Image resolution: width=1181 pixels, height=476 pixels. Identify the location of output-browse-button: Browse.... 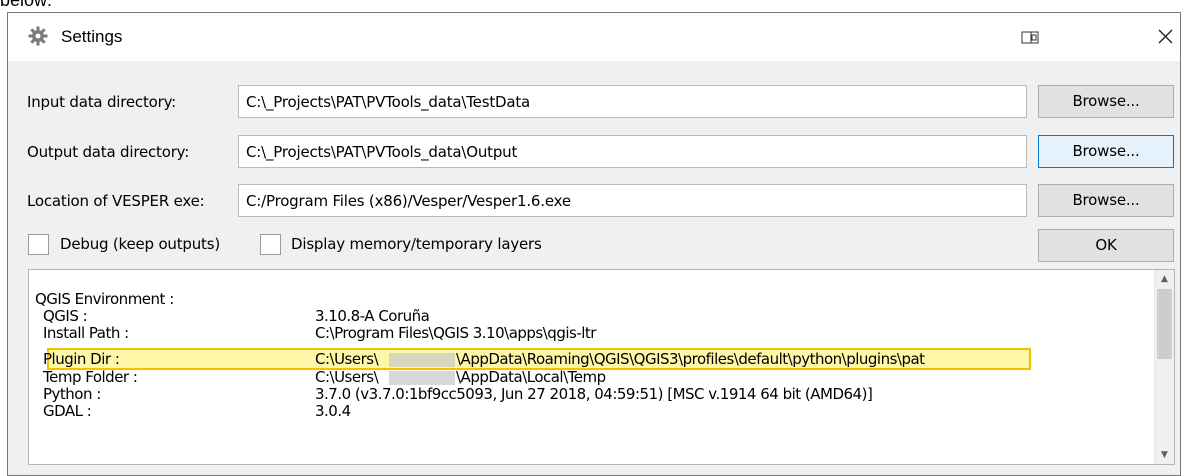
(1106, 151).